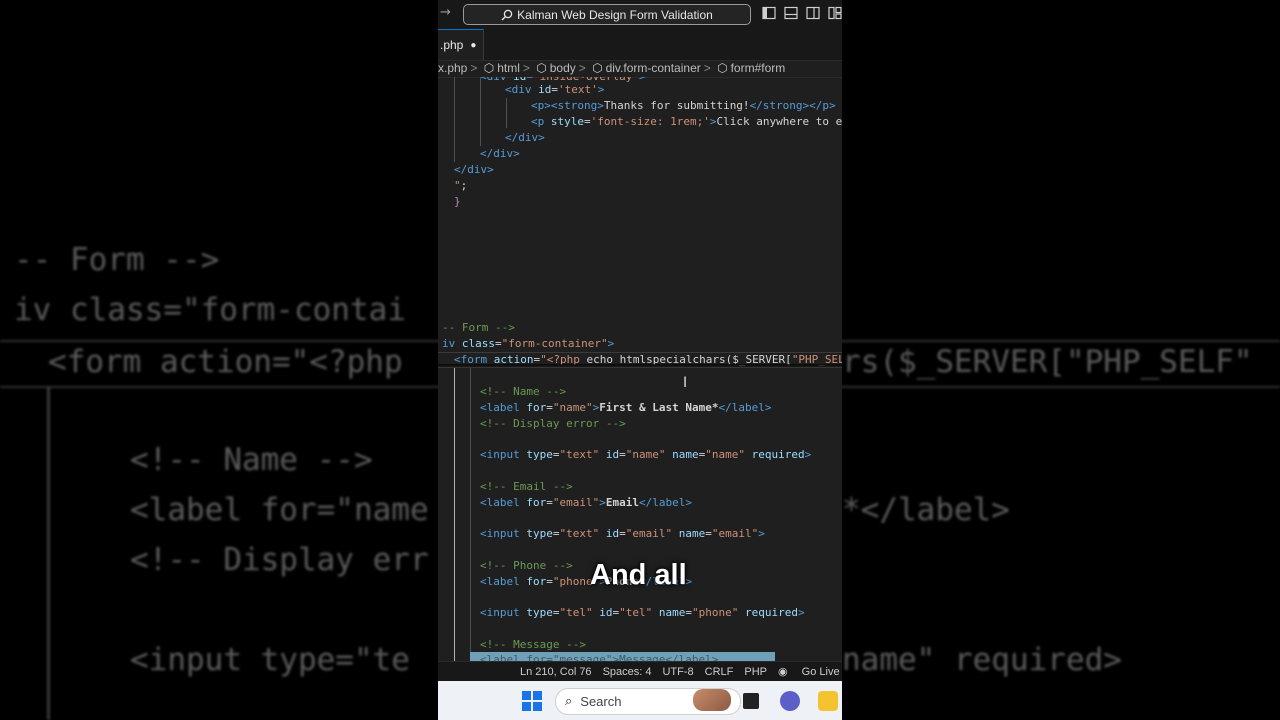 Image resolution: width=1280 pixels, height=720 pixels. I want to click on bg-line: <!-- Display err, so click(279, 560).